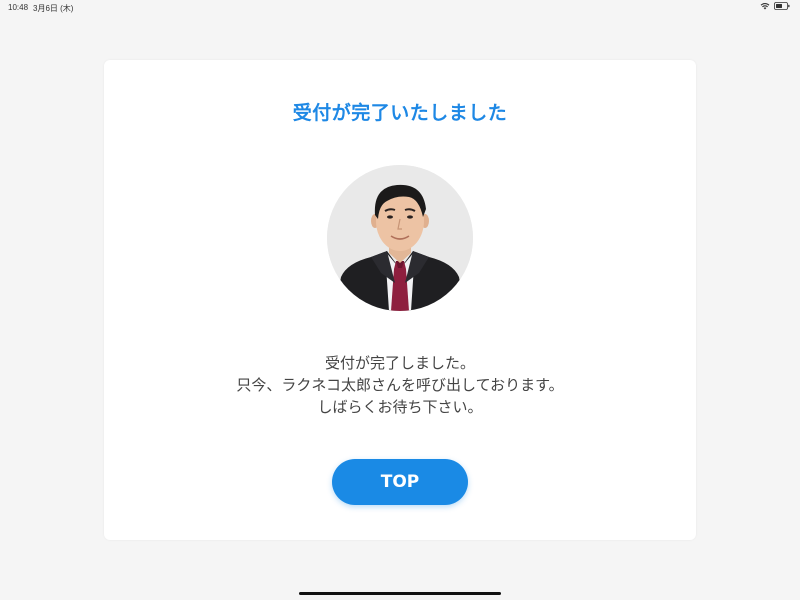 This screenshot has width=800, height=600. I want to click on page-title: 受付が完了いたしました, so click(400, 113).